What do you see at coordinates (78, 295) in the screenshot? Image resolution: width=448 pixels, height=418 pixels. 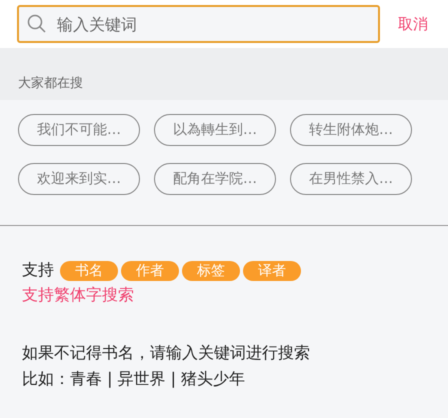 I see `support-note: 支持繁体字搜索` at bounding box center [78, 295].